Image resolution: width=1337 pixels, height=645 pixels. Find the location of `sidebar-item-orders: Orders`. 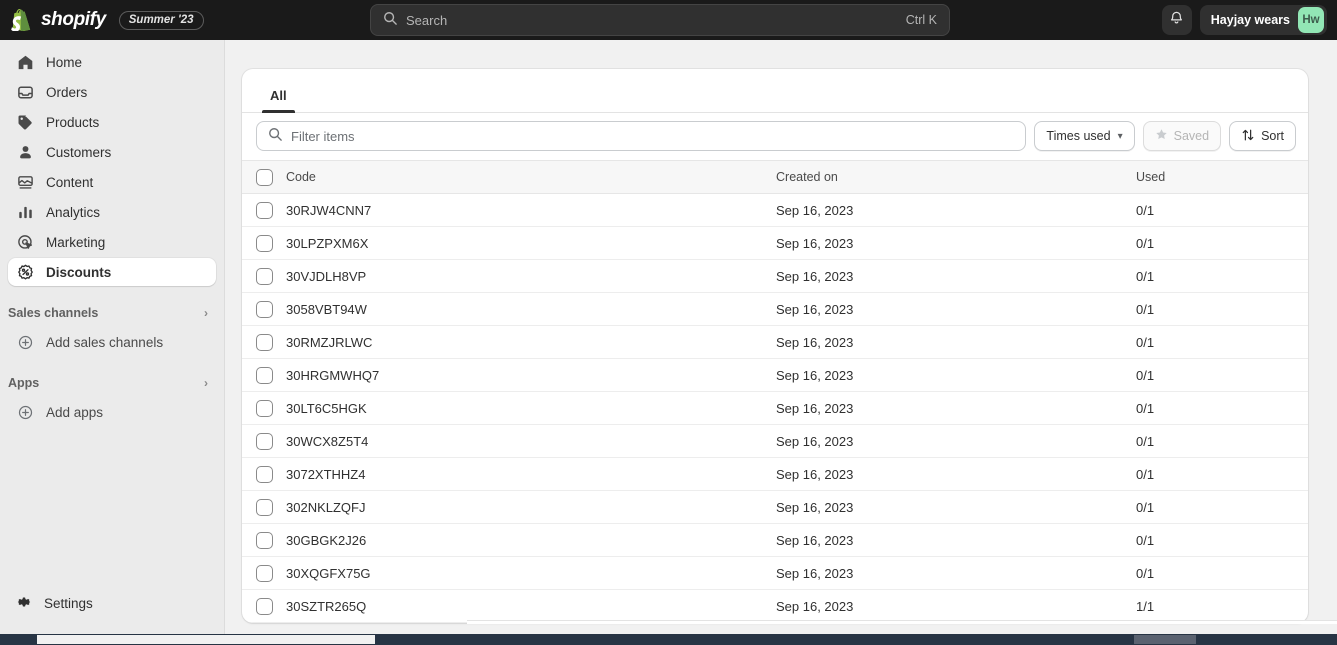

sidebar-item-orders: Orders is located at coordinates (112, 92).